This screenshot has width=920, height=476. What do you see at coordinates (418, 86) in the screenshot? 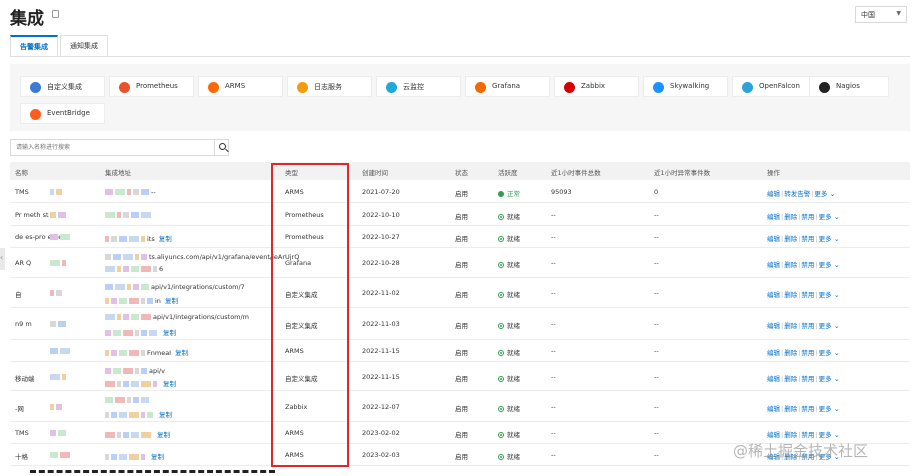
I see `integration-card: 云监控` at bounding box center [418, 86].